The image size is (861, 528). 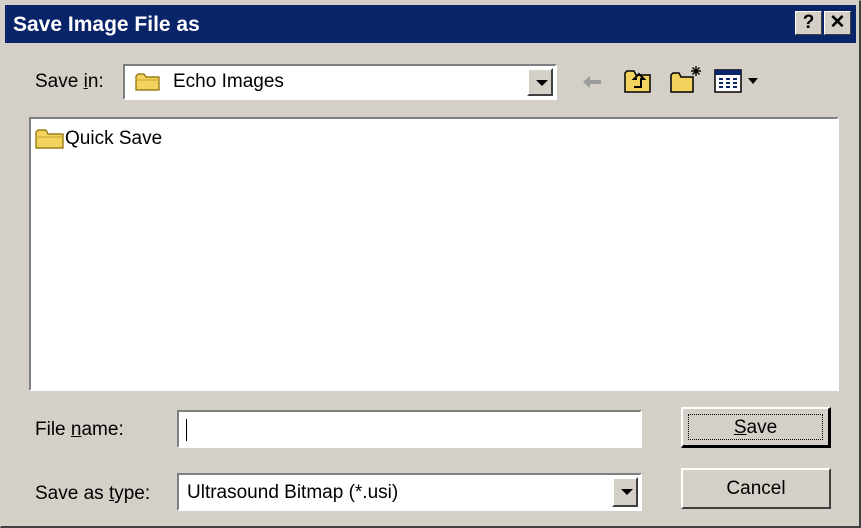 What do you see at coordinates (293, 492) in the screenshot?
I see `save-as-type-value: Ultrasound Bitmap (*.usi)` at bounding box center [293, 492].